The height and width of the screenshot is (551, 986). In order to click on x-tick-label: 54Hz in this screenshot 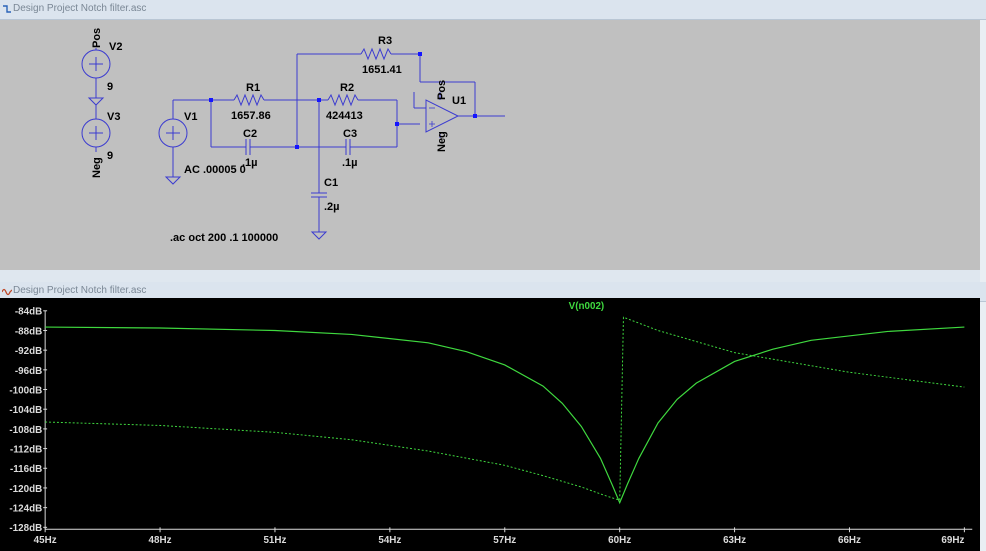, I will do `click(389, 540)`.